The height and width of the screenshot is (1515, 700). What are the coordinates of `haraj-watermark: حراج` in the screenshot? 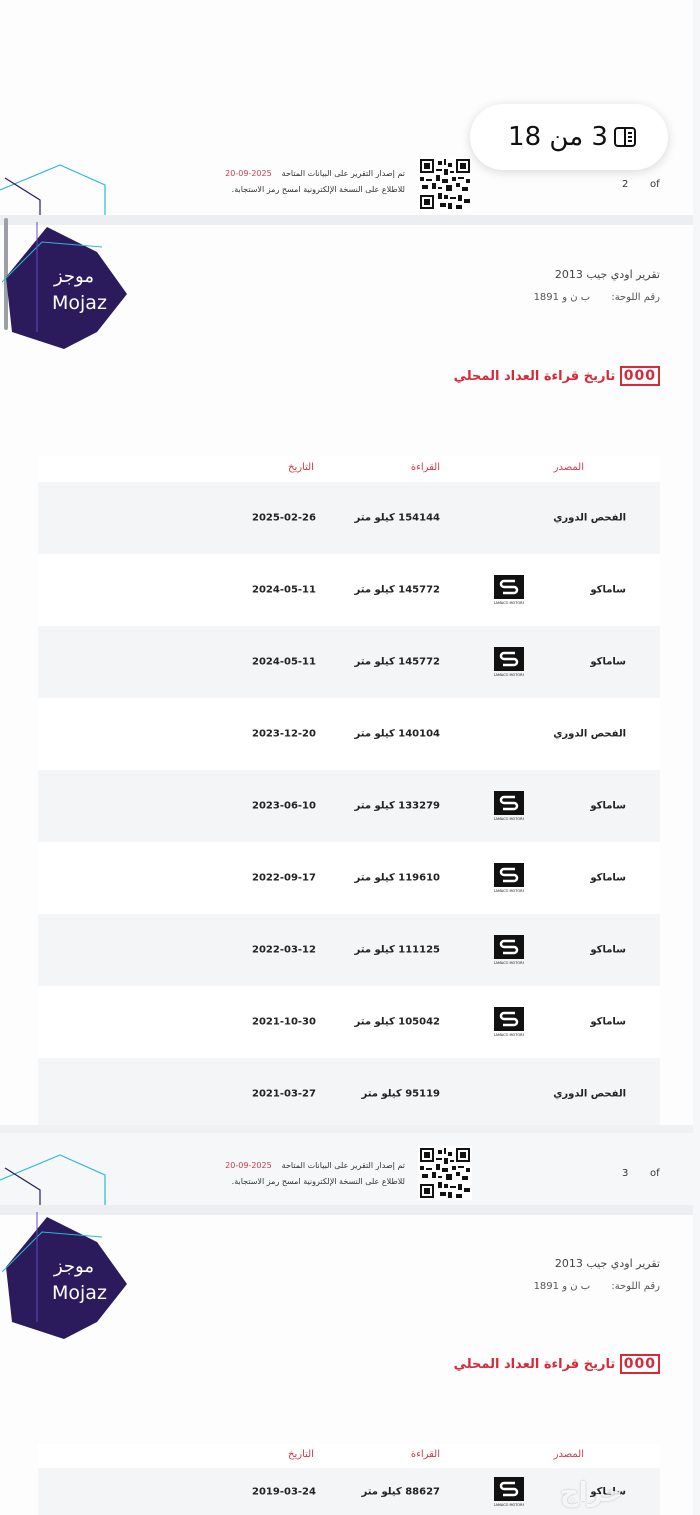 It's located at (610, 1493).